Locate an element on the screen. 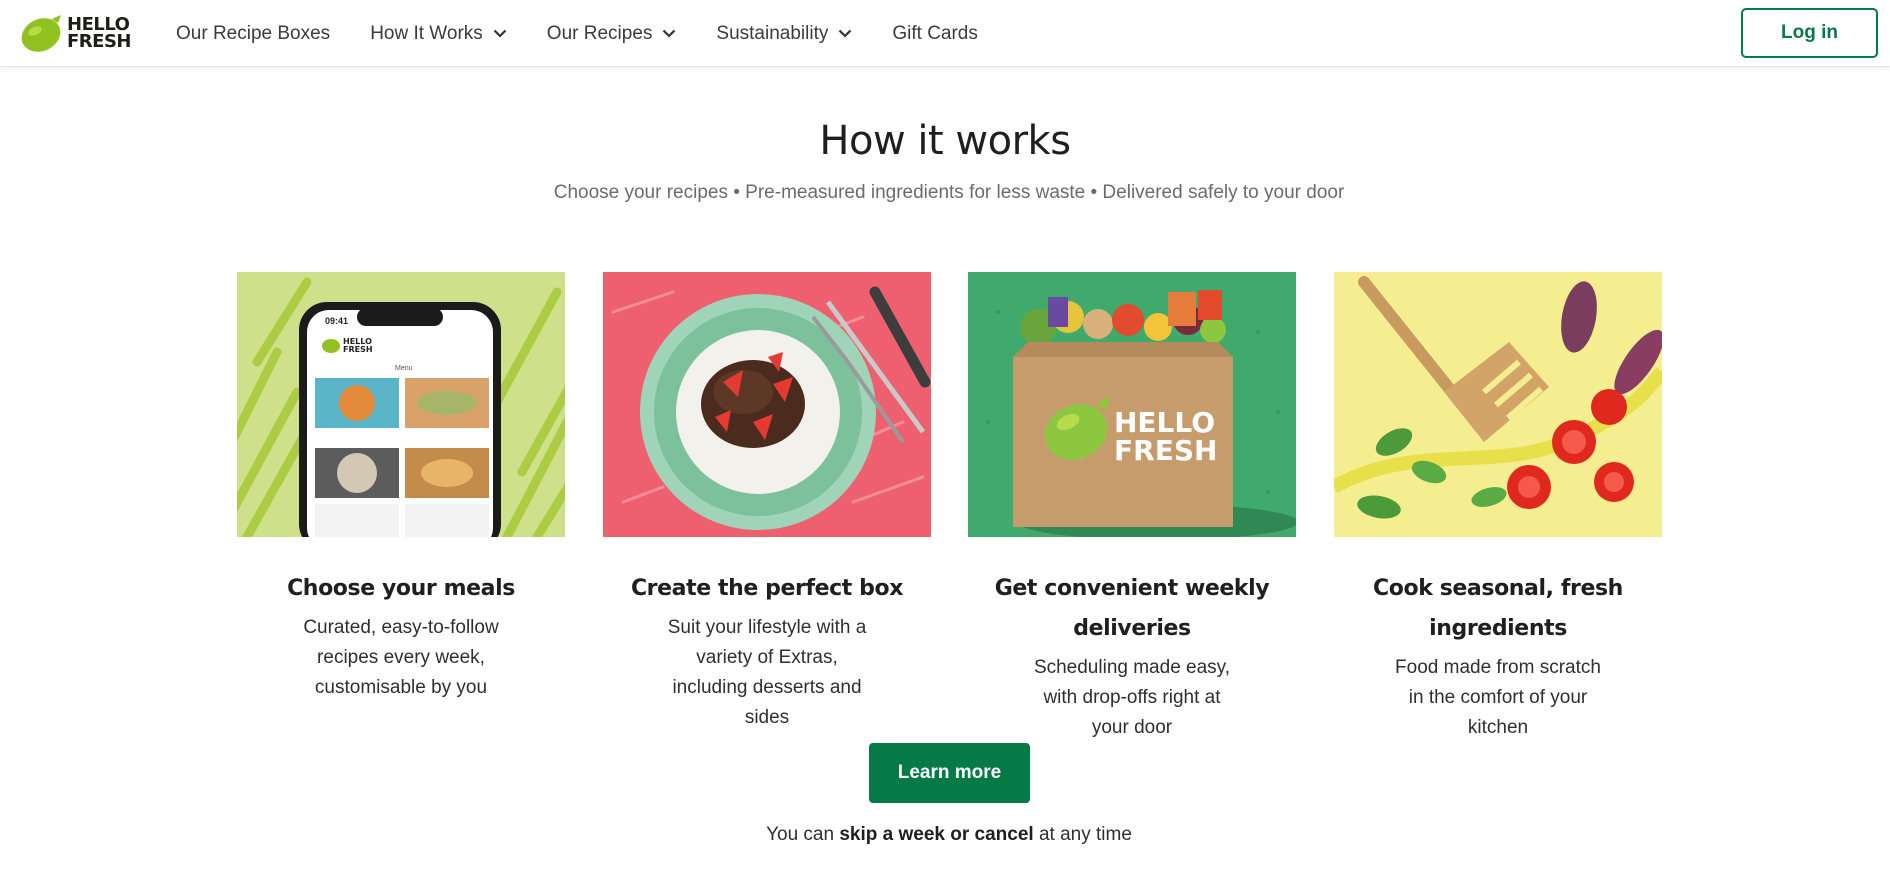 The height and width of the screenshot is (893, 1890). nav-item-our-recipes: Our Recipes is located at coordinates (612, 34).